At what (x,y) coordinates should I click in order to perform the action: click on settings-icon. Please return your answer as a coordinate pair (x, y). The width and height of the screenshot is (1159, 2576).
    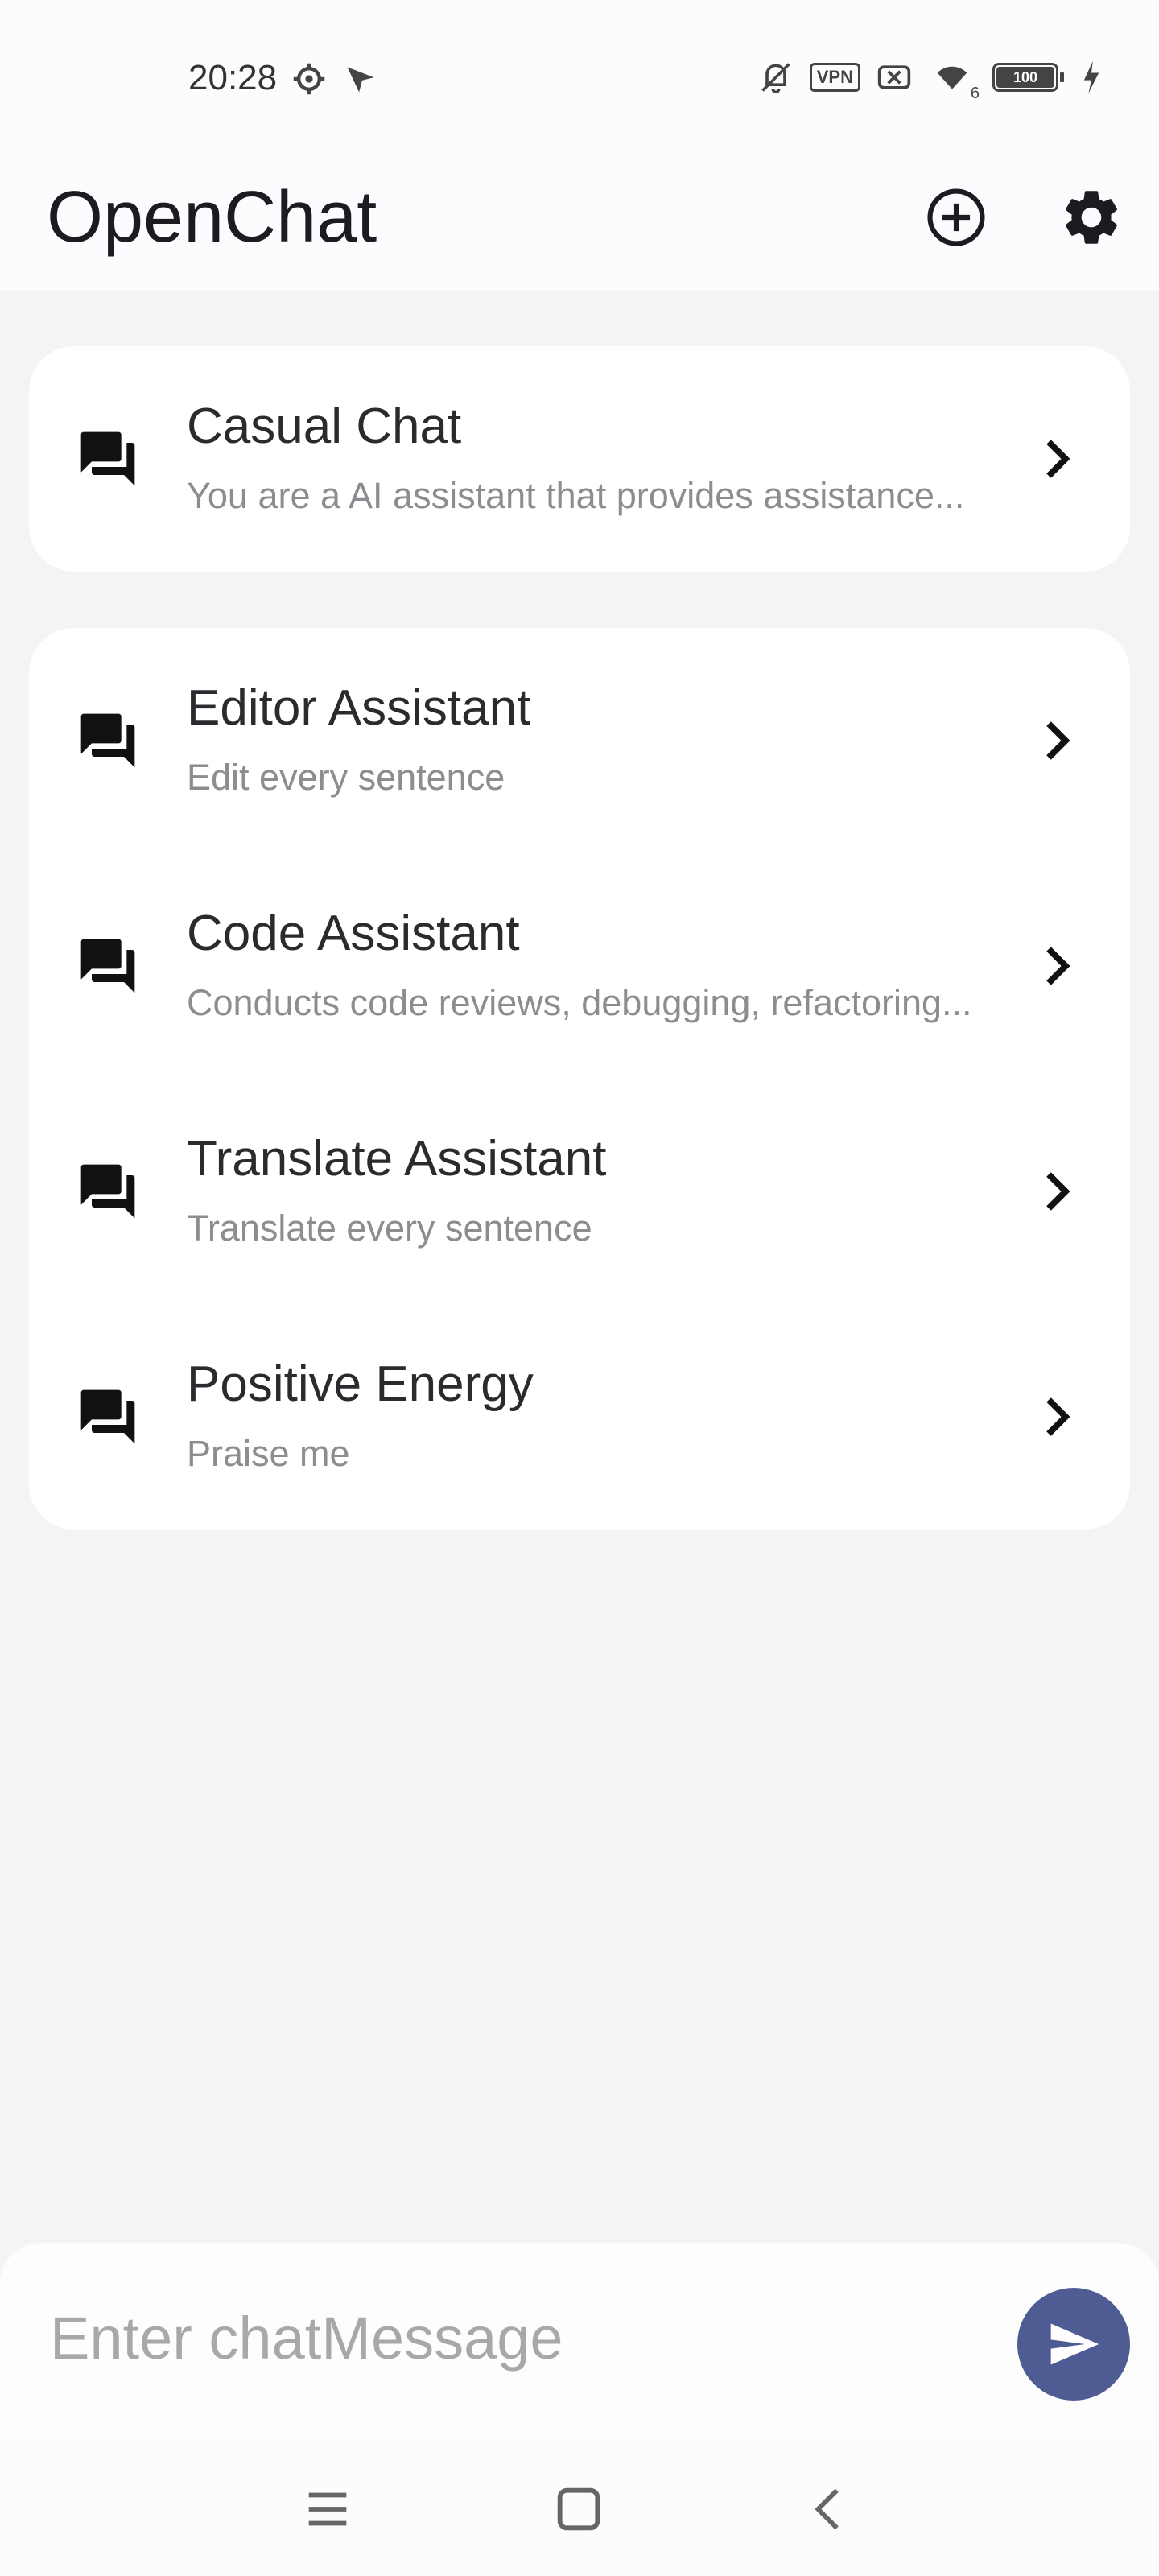
    Looking at the image, I should click on (1091, 217).